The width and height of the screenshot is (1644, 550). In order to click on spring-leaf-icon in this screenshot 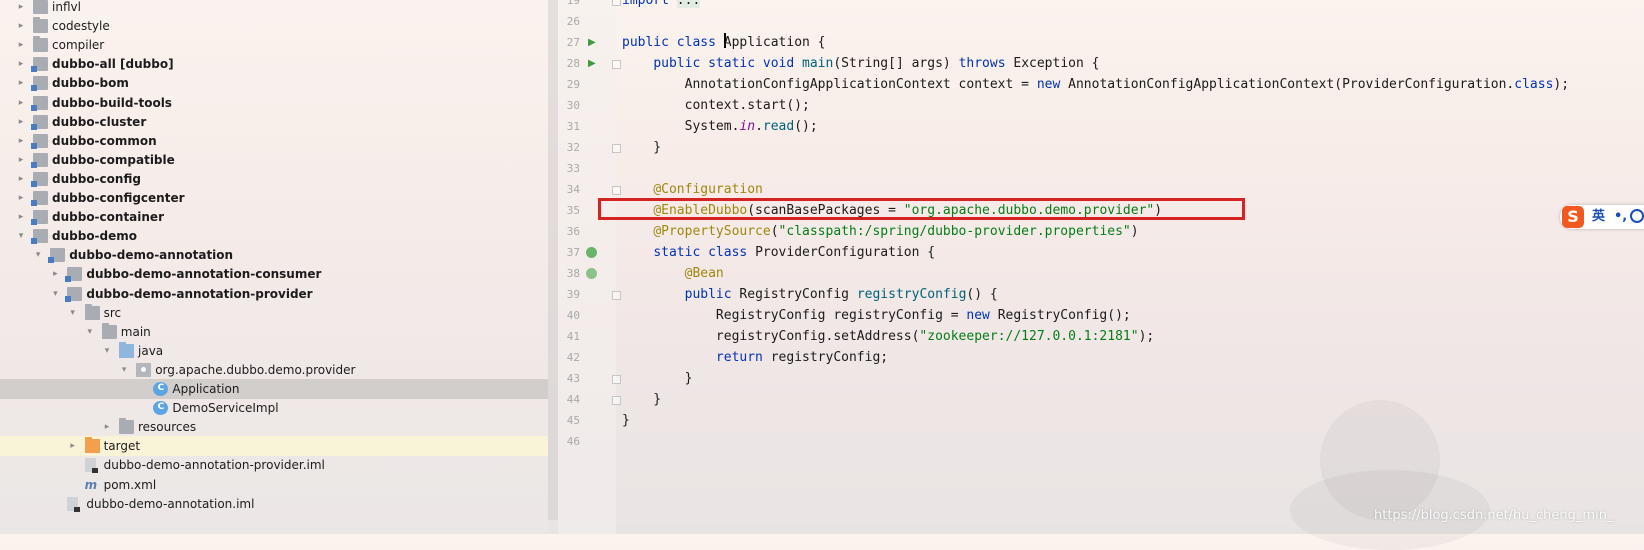, I will do `click(591, 273)`.